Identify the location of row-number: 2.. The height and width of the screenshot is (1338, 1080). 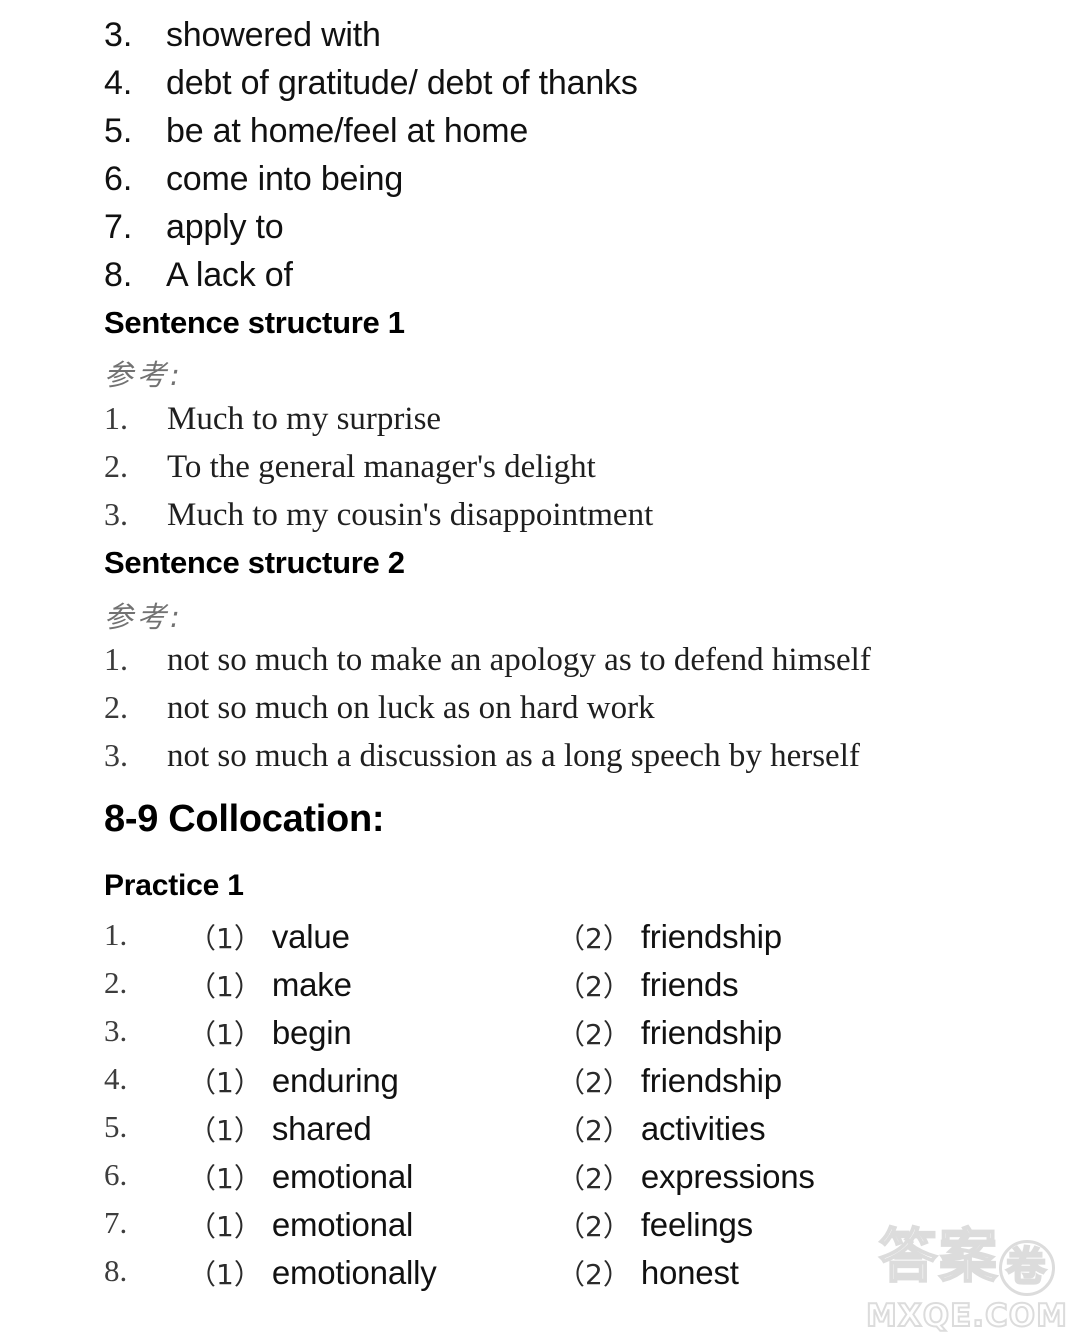
(116, 982).